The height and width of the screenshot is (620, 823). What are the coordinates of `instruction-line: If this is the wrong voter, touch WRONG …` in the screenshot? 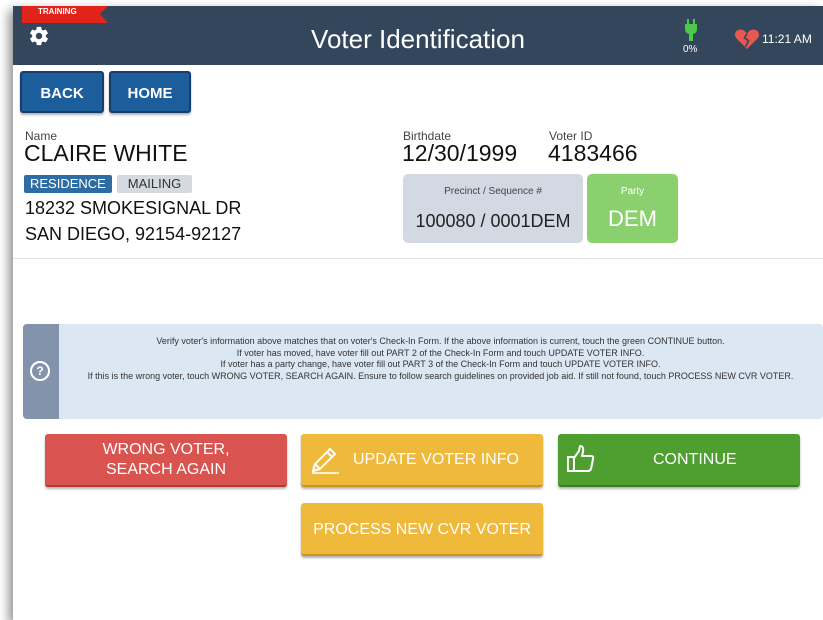 It's located at (440, 375).